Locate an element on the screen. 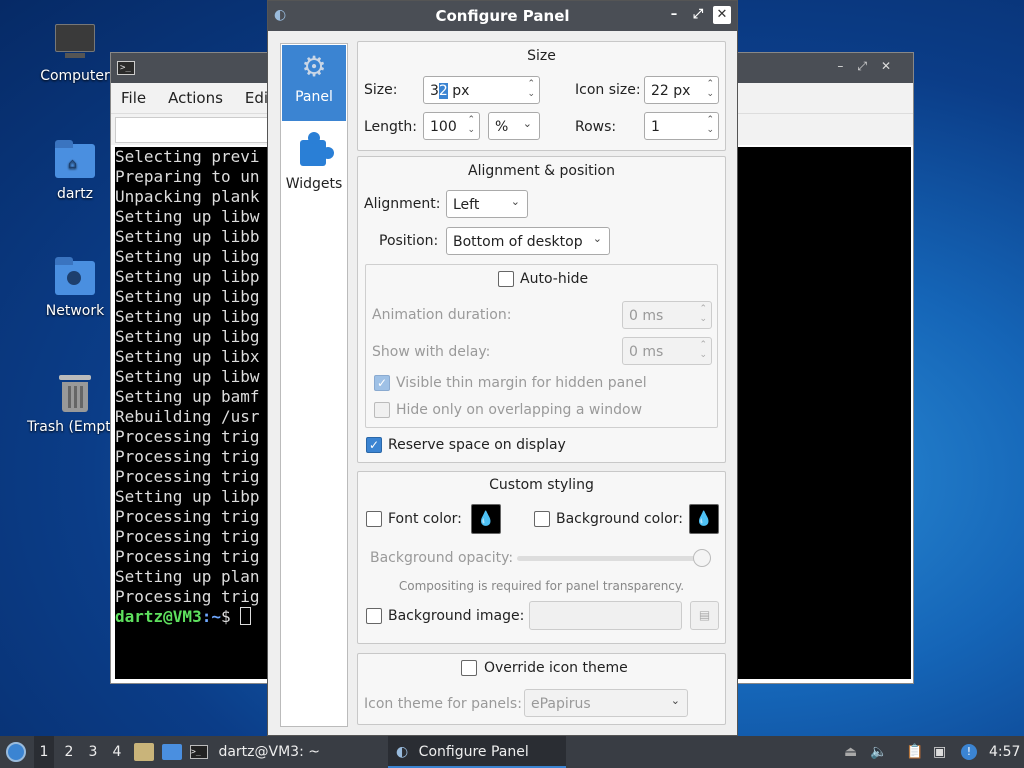 The width and height of the screenshot is (1024, 768). animation-duration-spinbox: 0 ms ⌃ ⌄ is located at coordinates (667, 315).